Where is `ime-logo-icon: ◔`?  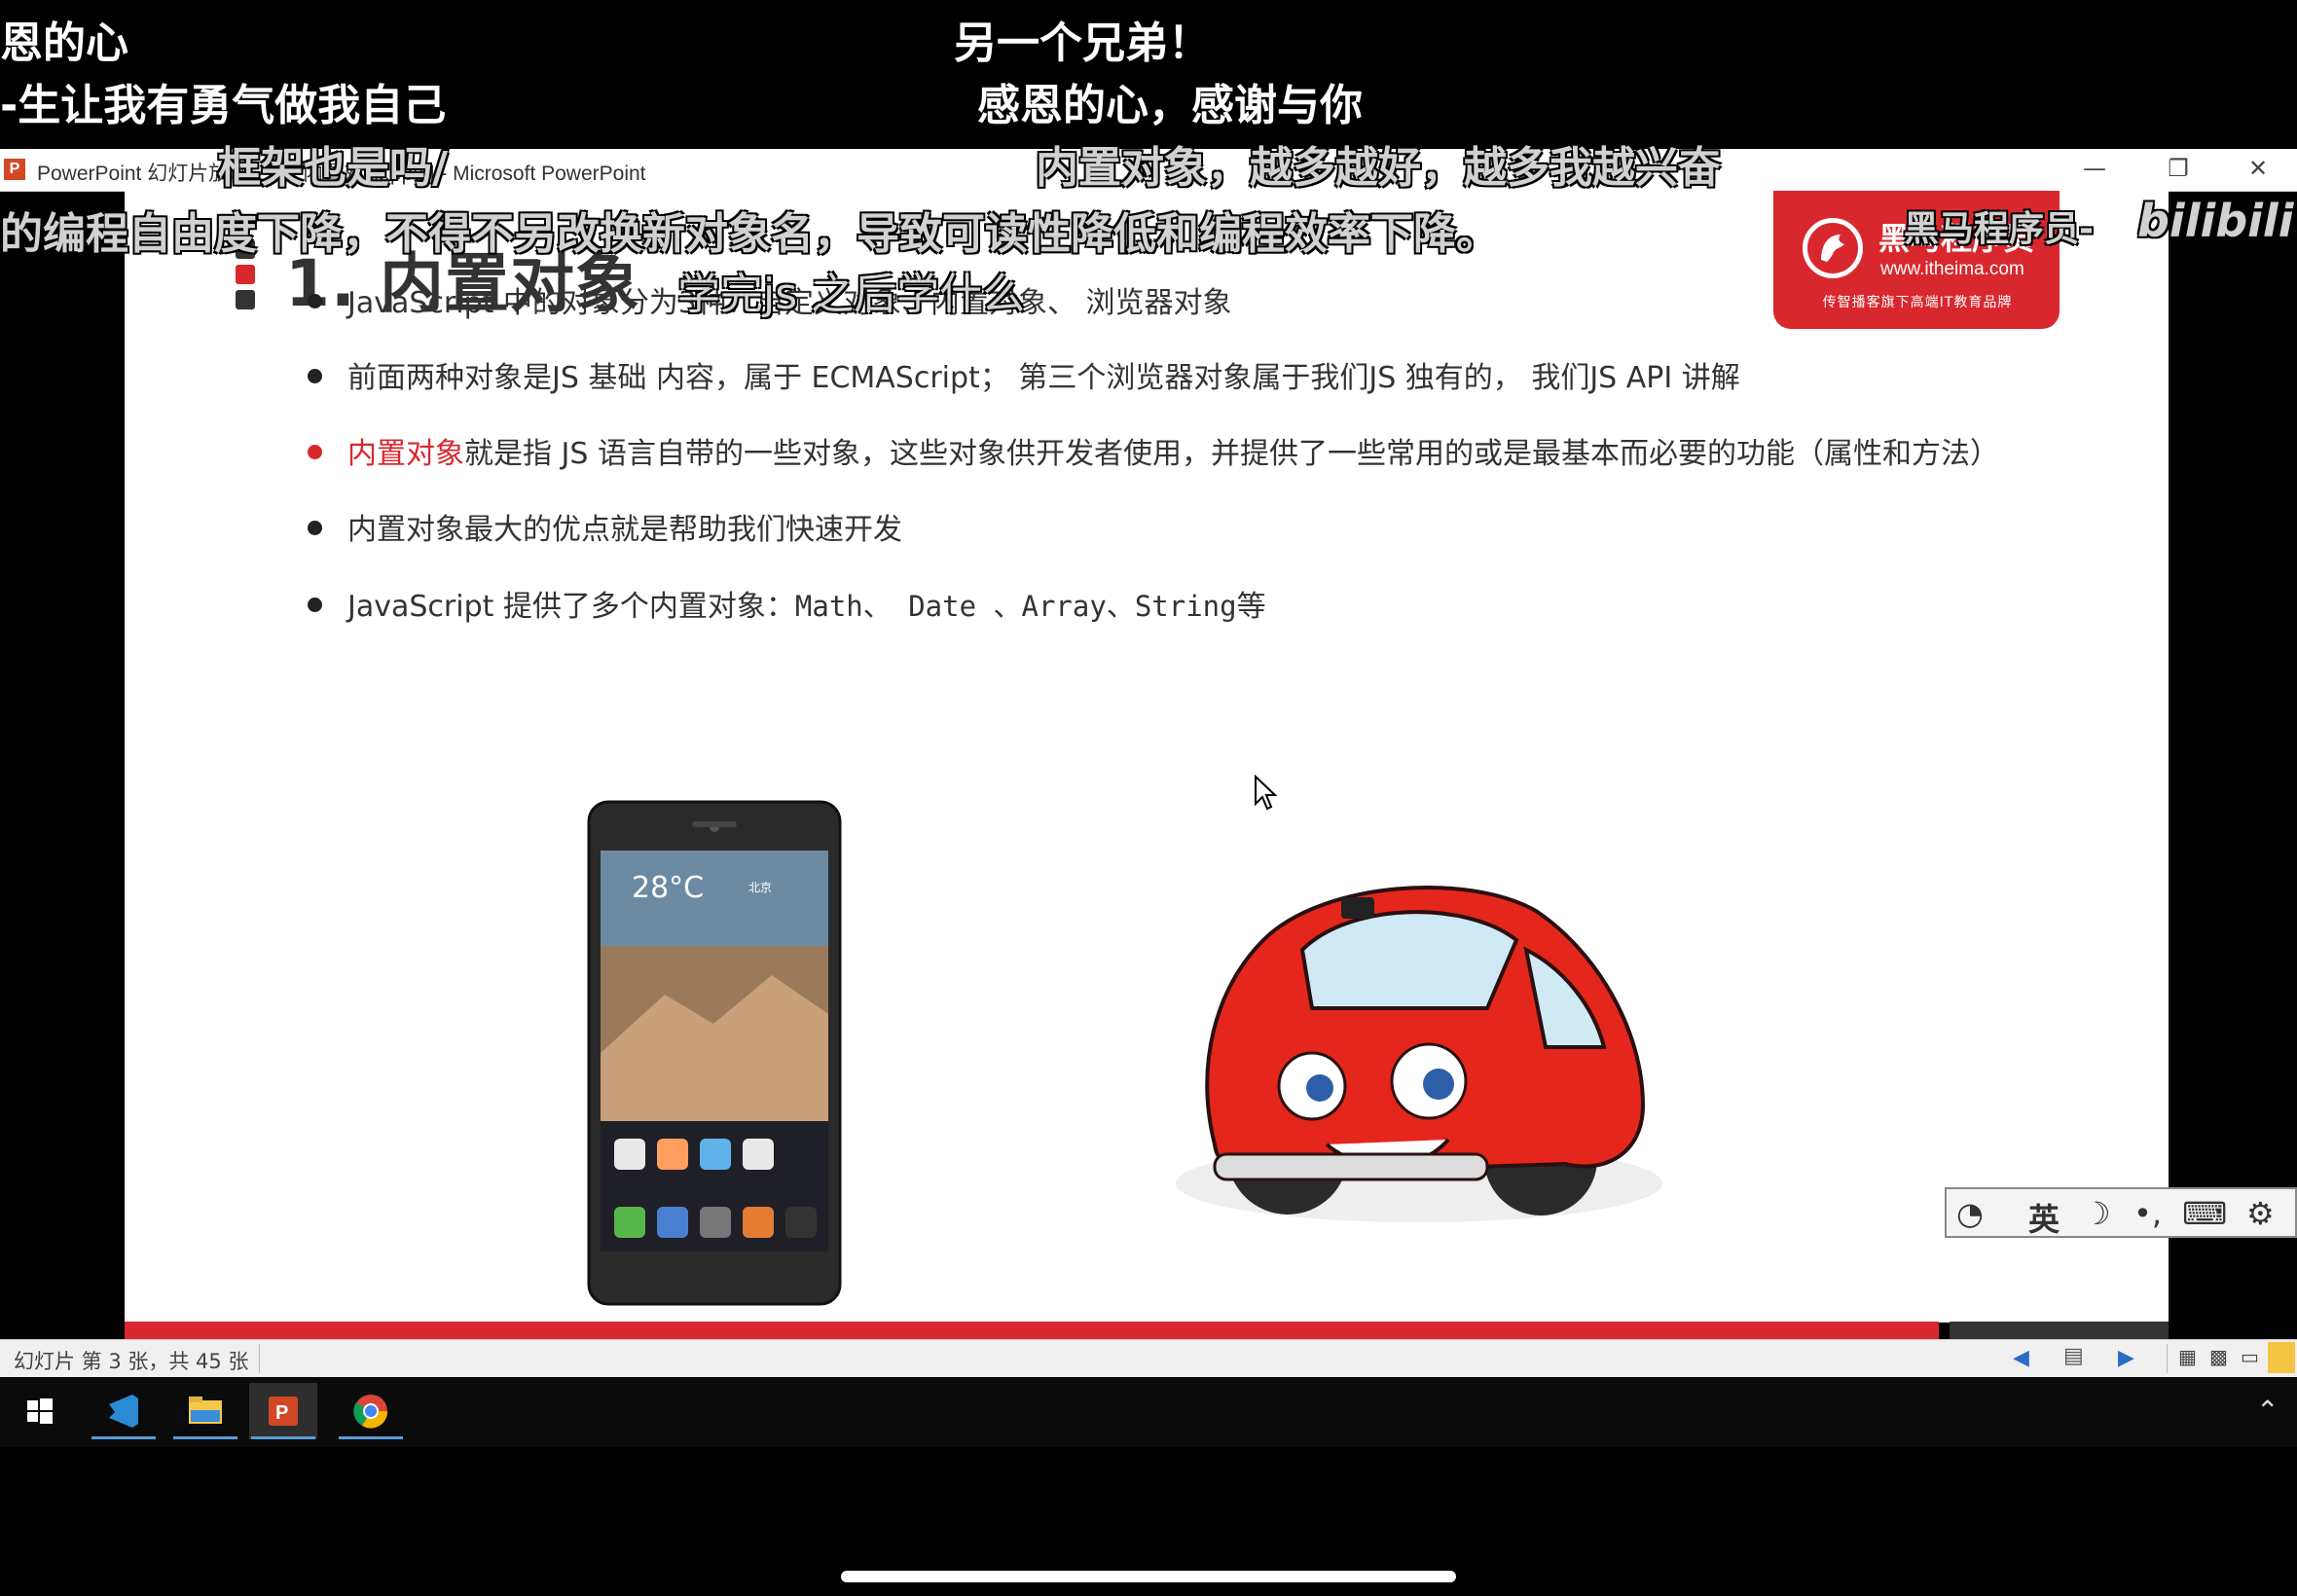 ime-logo-icon: ◔ is located at coordinates (1970, 1213).